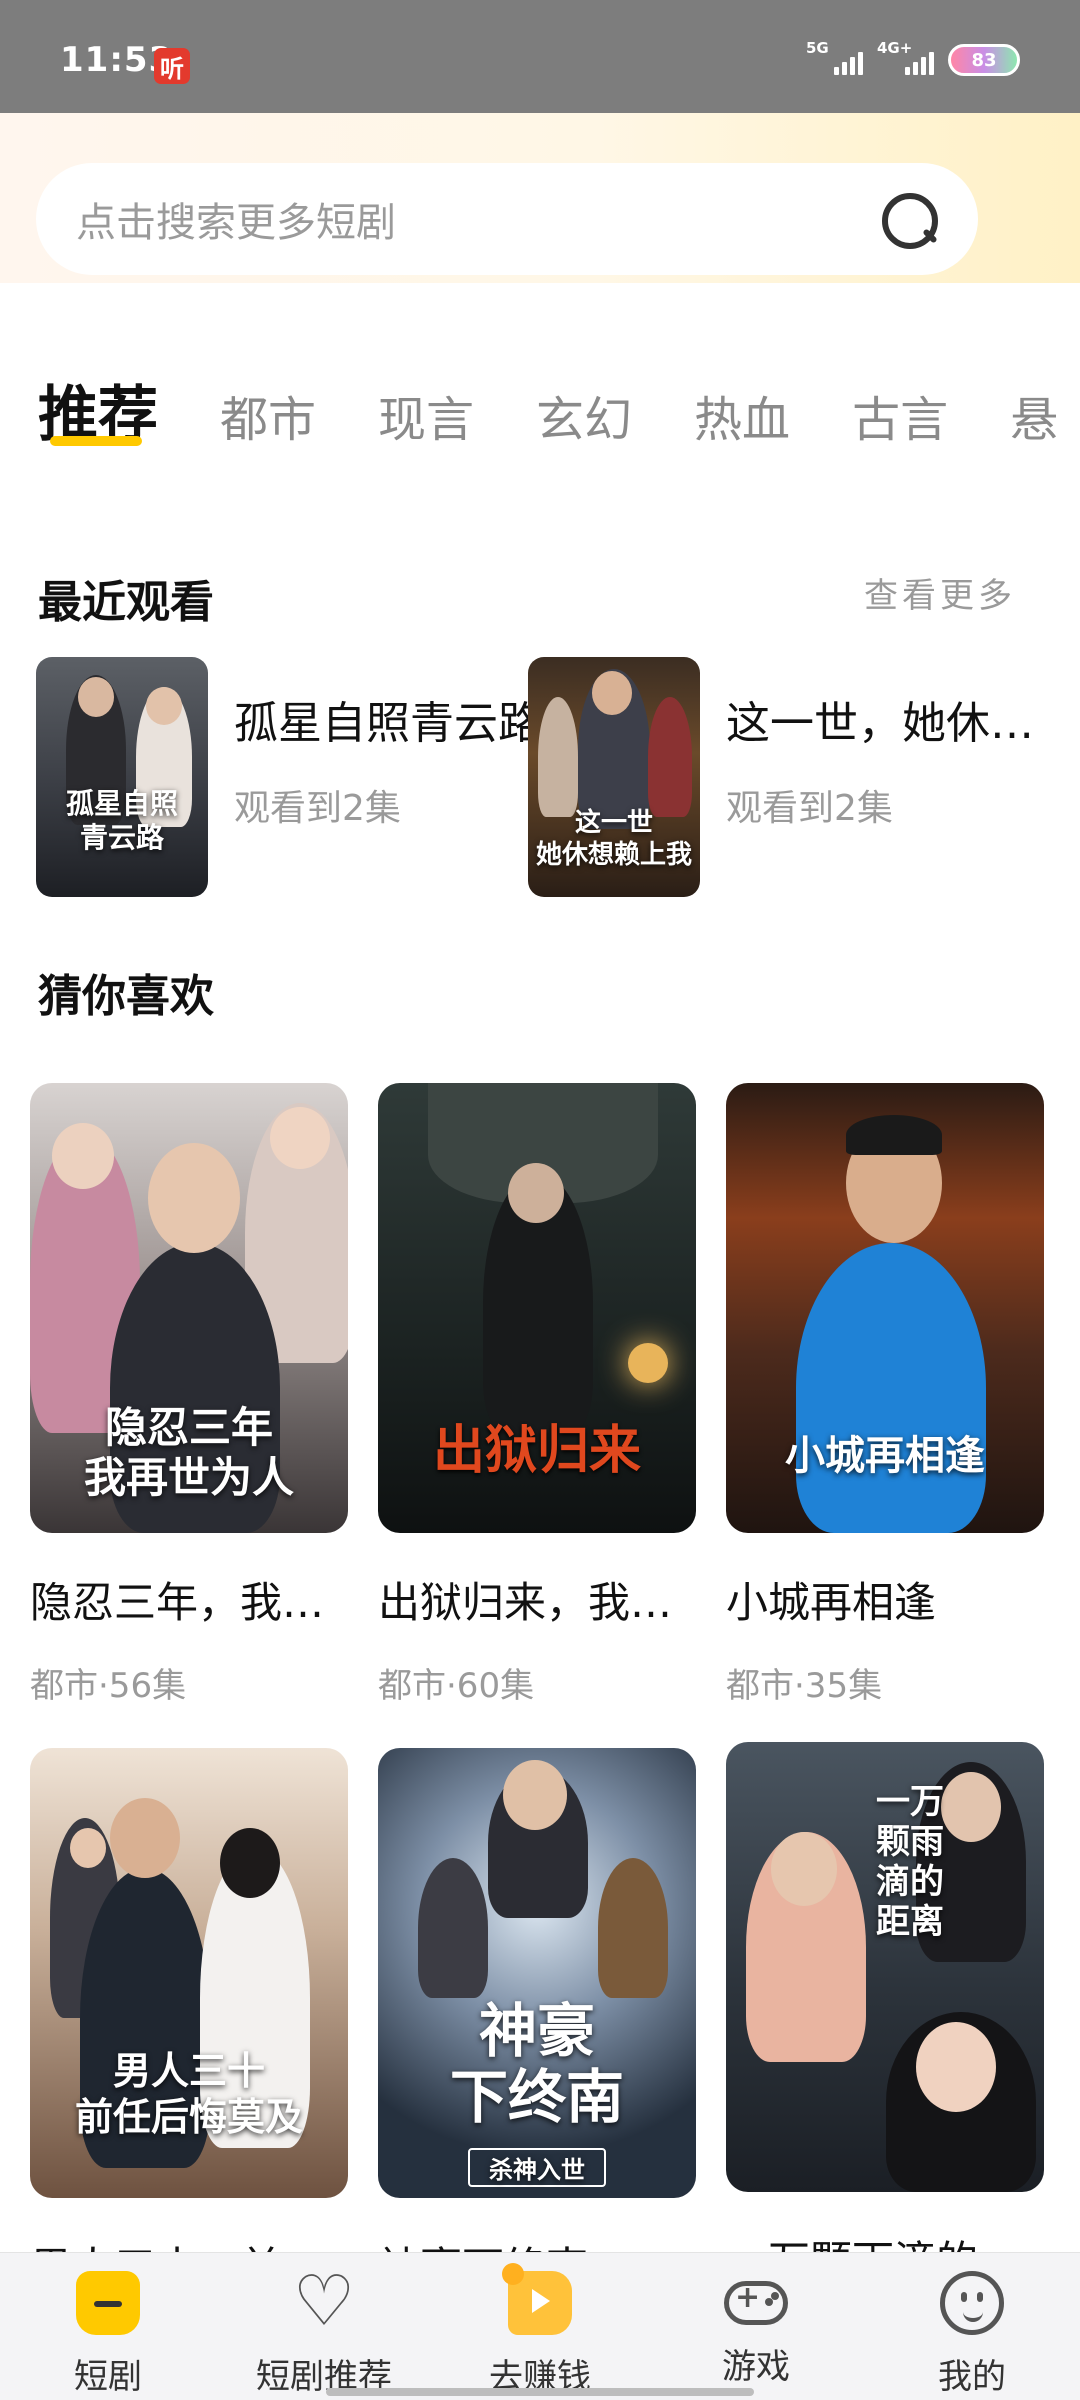 Image resolution: width=1080 pixels, height=2400 pixels. What do you see at coordinates (885, 1967) in the screenshot?
I see `drama-poster: 一万颗雨滴的 距离` at bounding box center [885, 1967].